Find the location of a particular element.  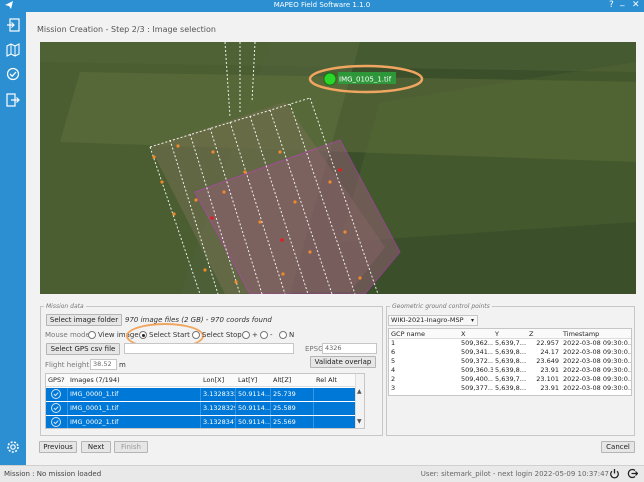

radio-north is located at coordinates (283, 335).